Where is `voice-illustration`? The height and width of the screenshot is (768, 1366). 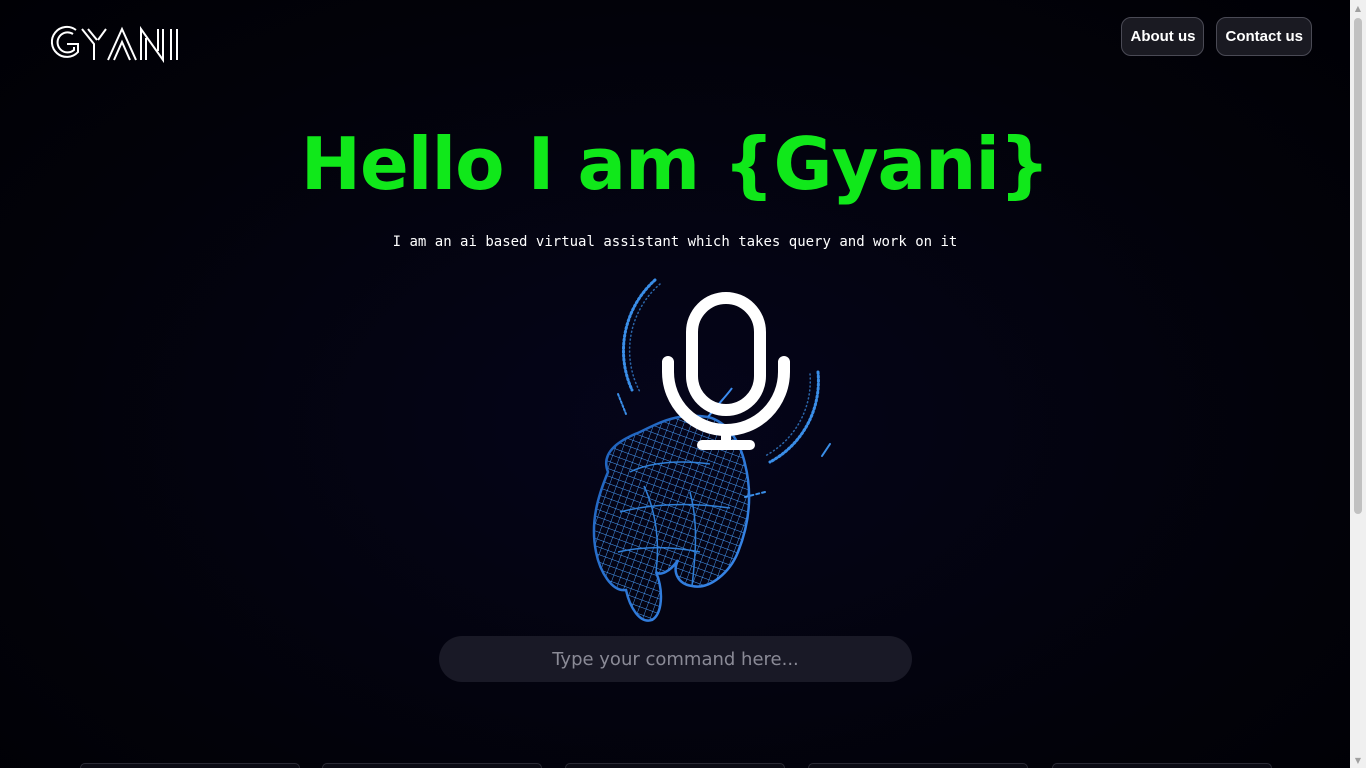
voice-illustration is located at coordinates (700, 448).